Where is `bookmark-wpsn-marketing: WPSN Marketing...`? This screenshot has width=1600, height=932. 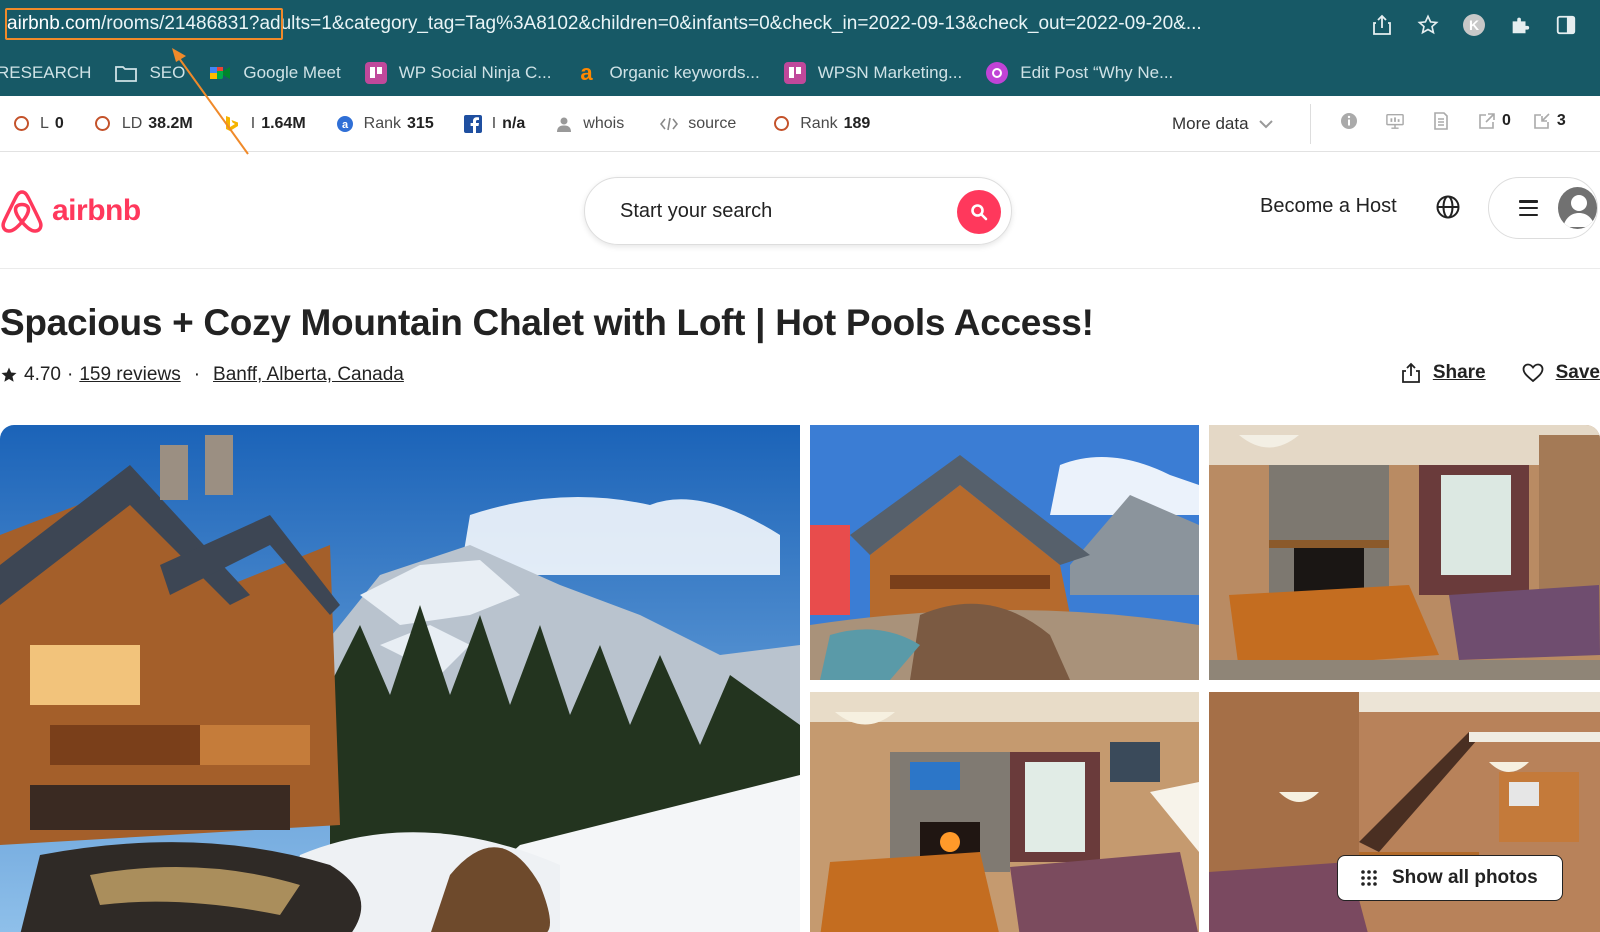
bookmark-wpsn-marketing: WPSN Marketing... is located at coordinates (873, 73).